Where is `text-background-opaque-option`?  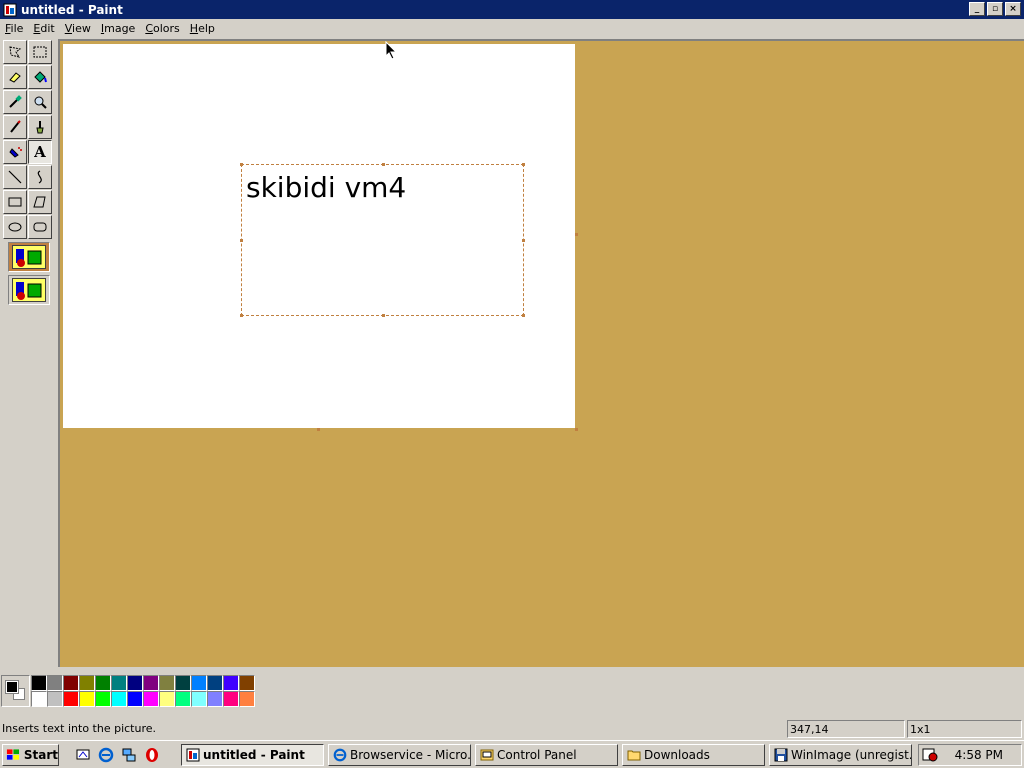 text-background-opaque-option is located at coordinates (29, 257).